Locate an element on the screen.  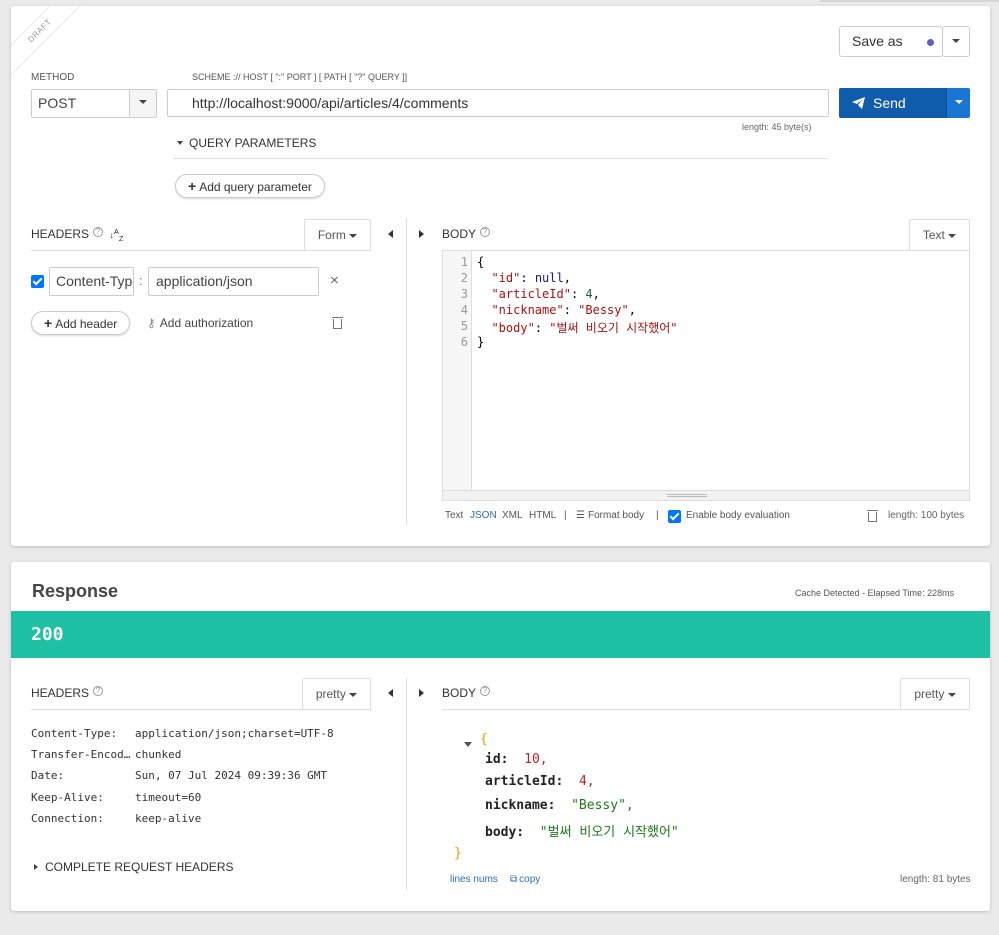
json-value: 4, is located at coordinates (586, 781).